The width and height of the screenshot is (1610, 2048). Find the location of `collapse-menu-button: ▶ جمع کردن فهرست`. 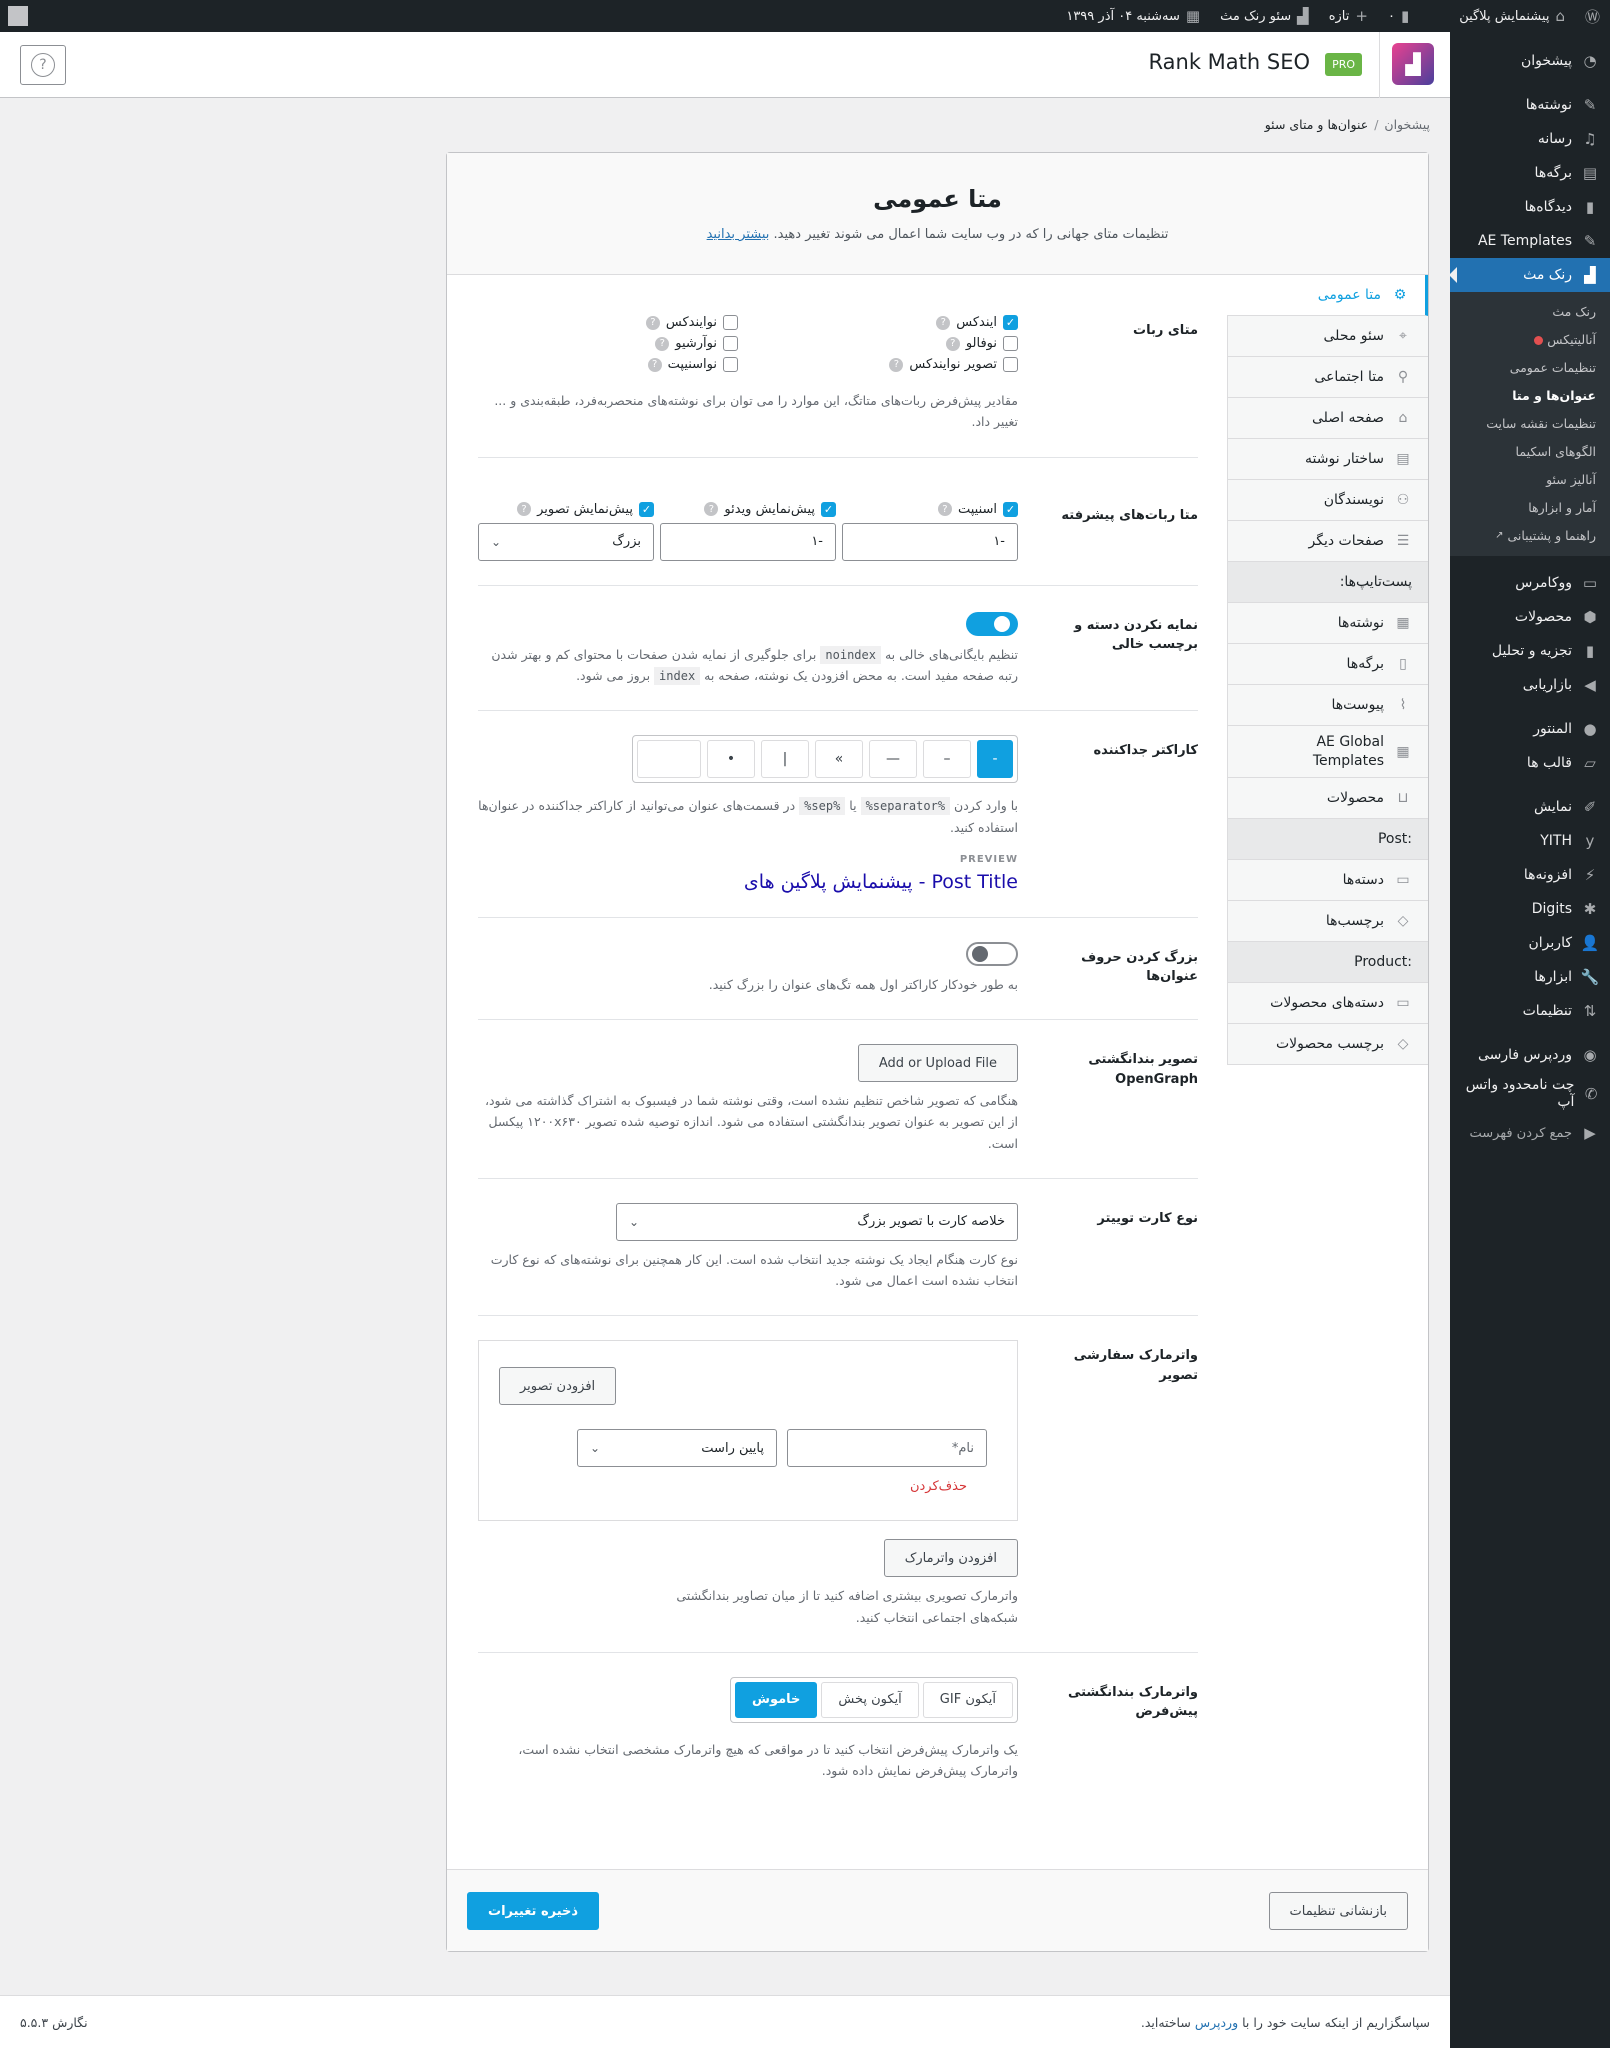

collapse-menu-button: ▶ جمع کردن فهرست is located at coordinates (1530, 1133).